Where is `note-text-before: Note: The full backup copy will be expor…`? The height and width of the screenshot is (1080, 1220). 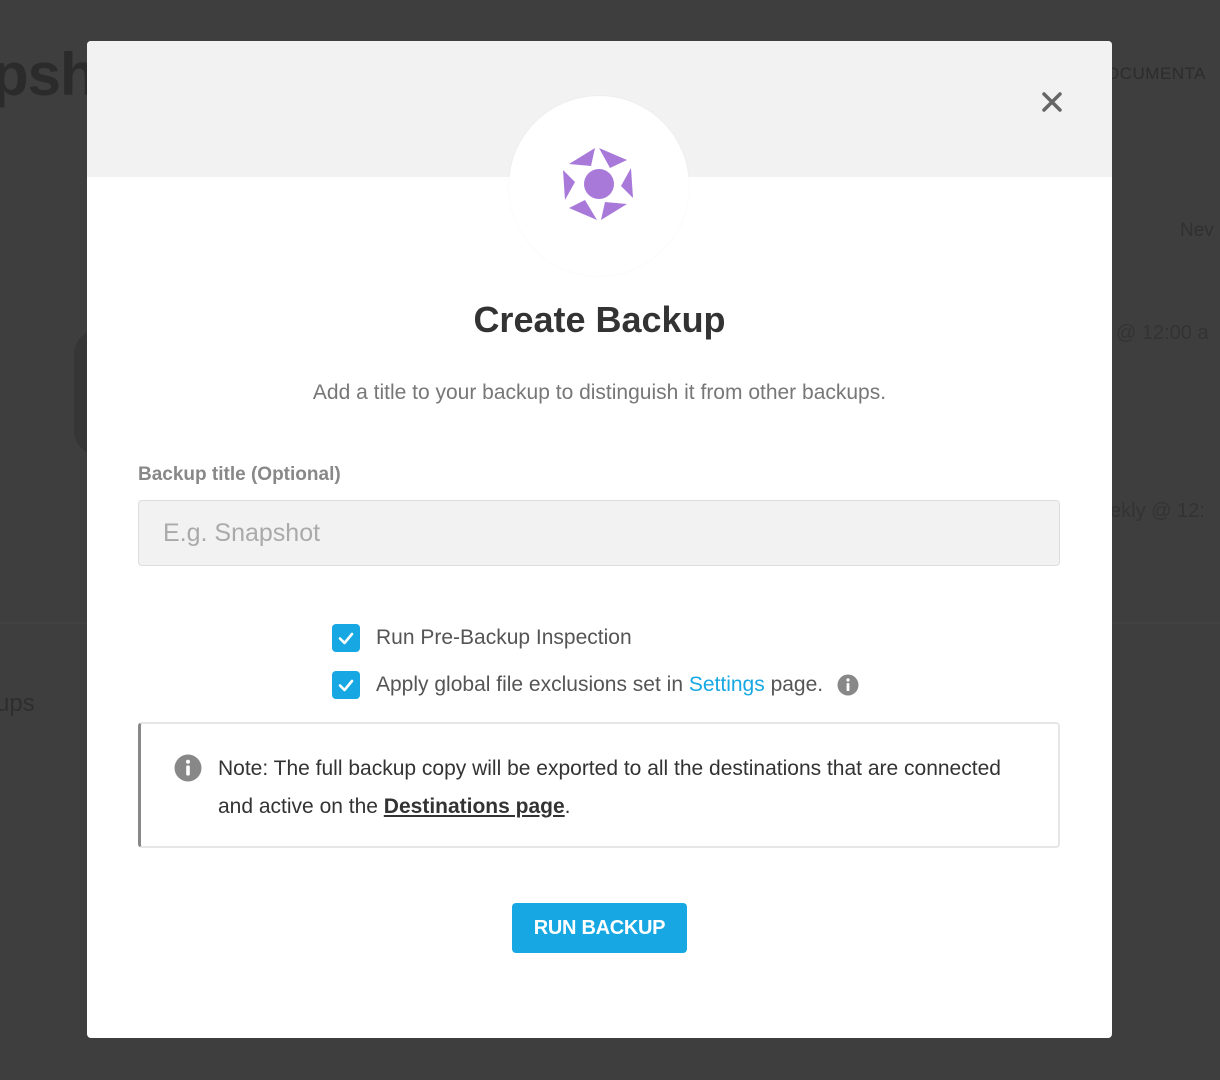 note-text-before: Note: The full backup copy will be expor… is located at coordinates (609, 787).